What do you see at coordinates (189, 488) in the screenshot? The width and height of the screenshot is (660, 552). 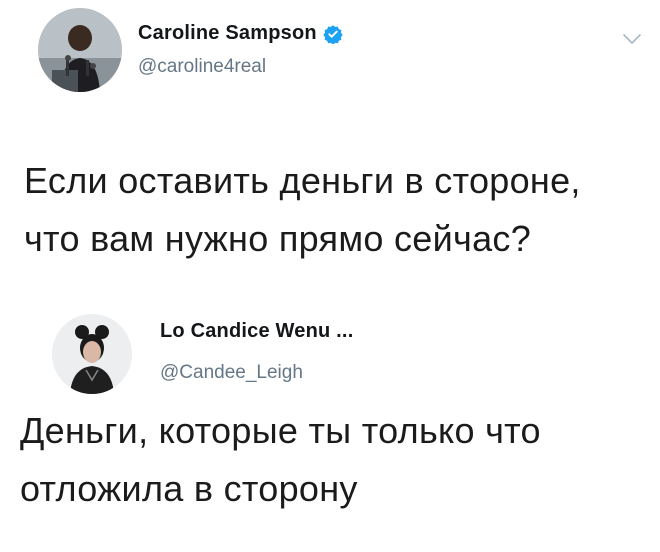 I see `tweet-text-line: отложила в сторону` at bounding box center [189, 488].